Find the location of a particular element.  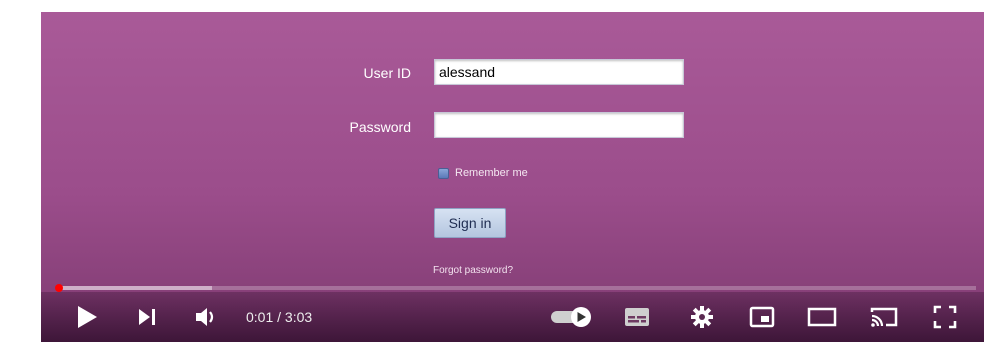

autoplay-toggle is located at coordinates (572, 317).